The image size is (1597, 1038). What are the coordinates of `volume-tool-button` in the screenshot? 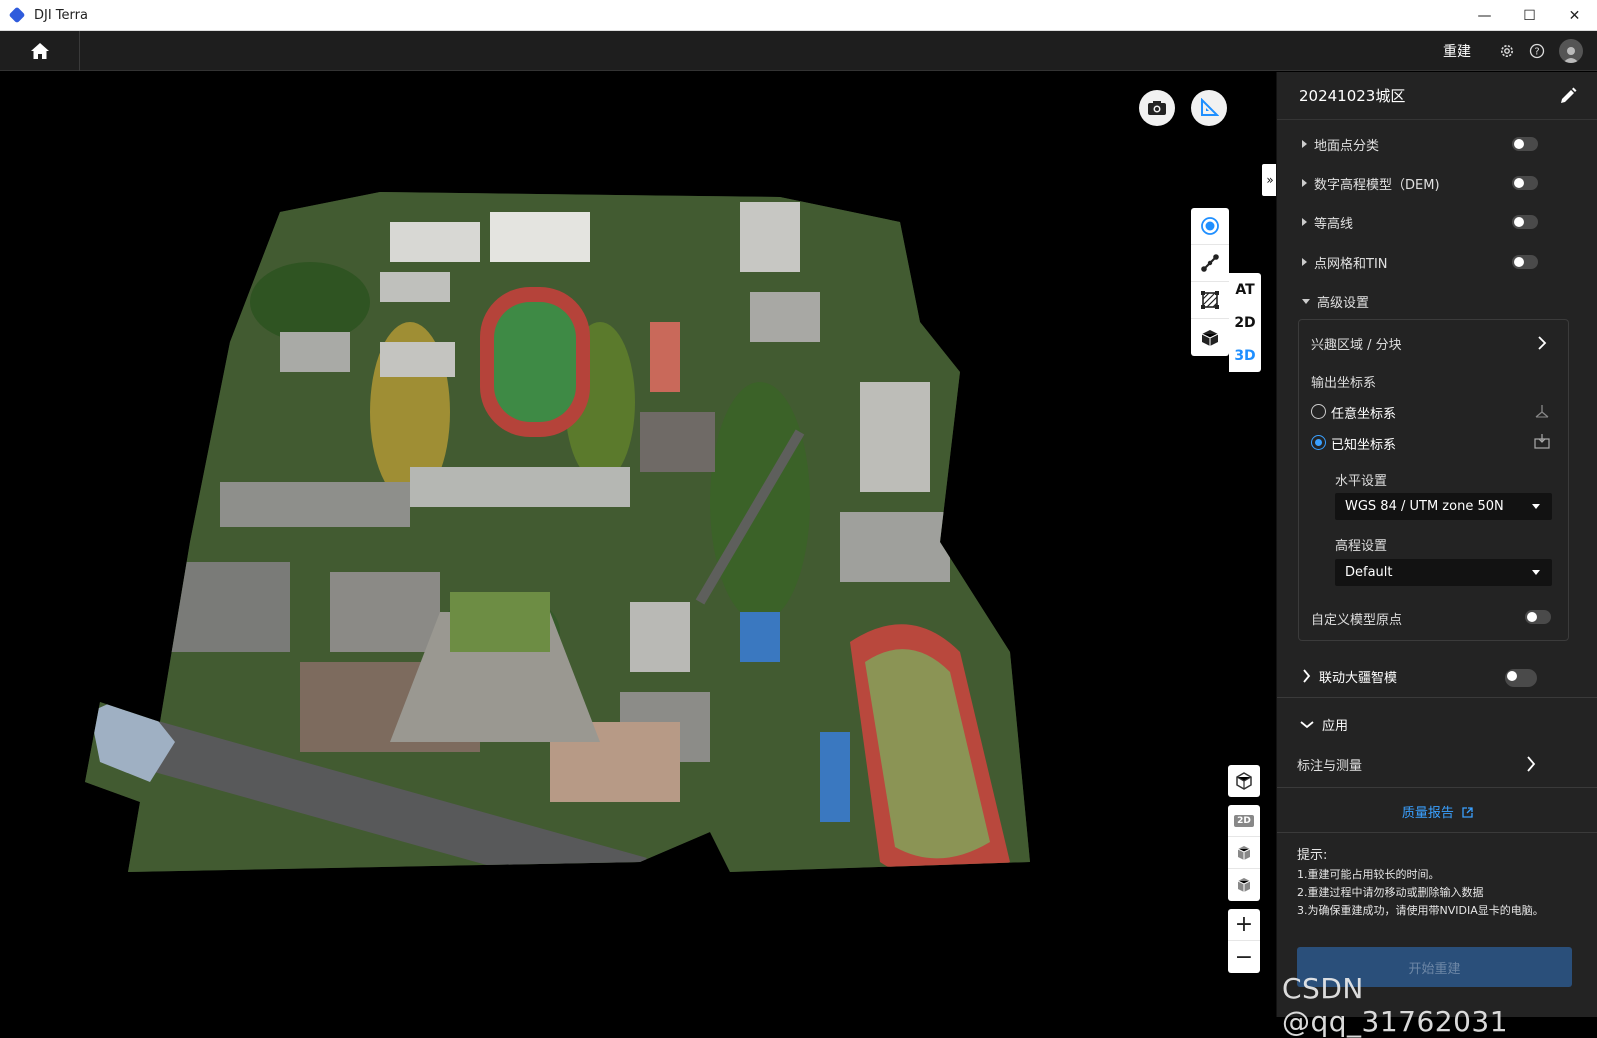 It's located at (1210, 337).